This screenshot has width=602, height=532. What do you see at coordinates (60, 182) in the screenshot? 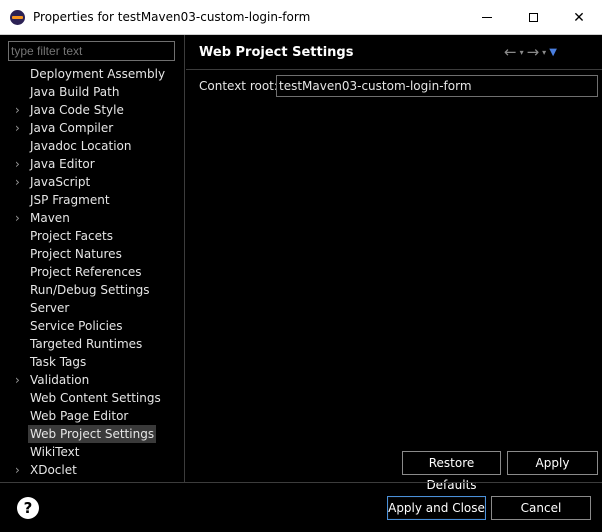
I see `tree-item-label: JavaScript` at bounding box center [60, 182].